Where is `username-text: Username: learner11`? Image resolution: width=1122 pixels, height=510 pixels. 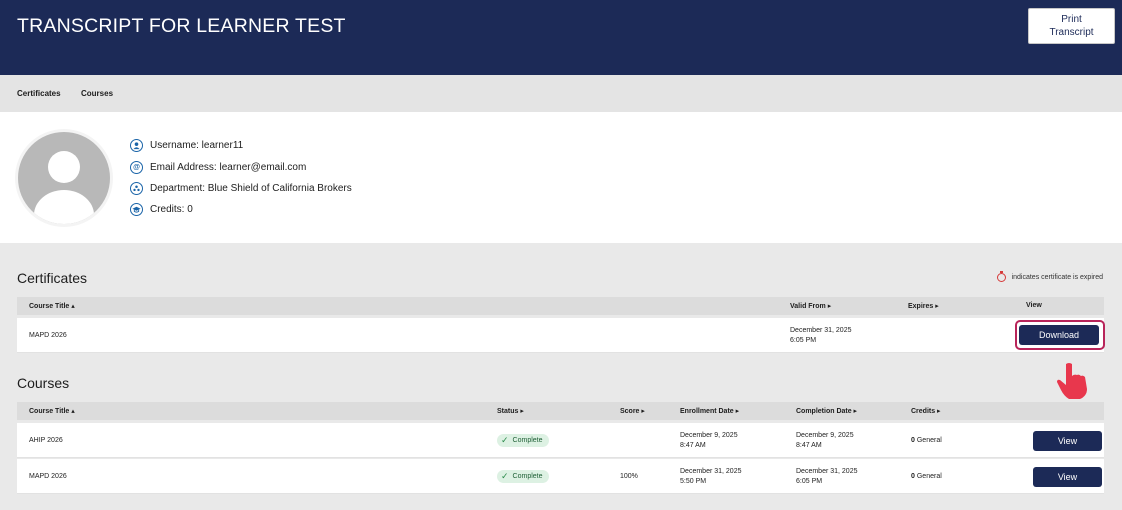 username-text: Username: learner11 is located at coordinates (197, 145).